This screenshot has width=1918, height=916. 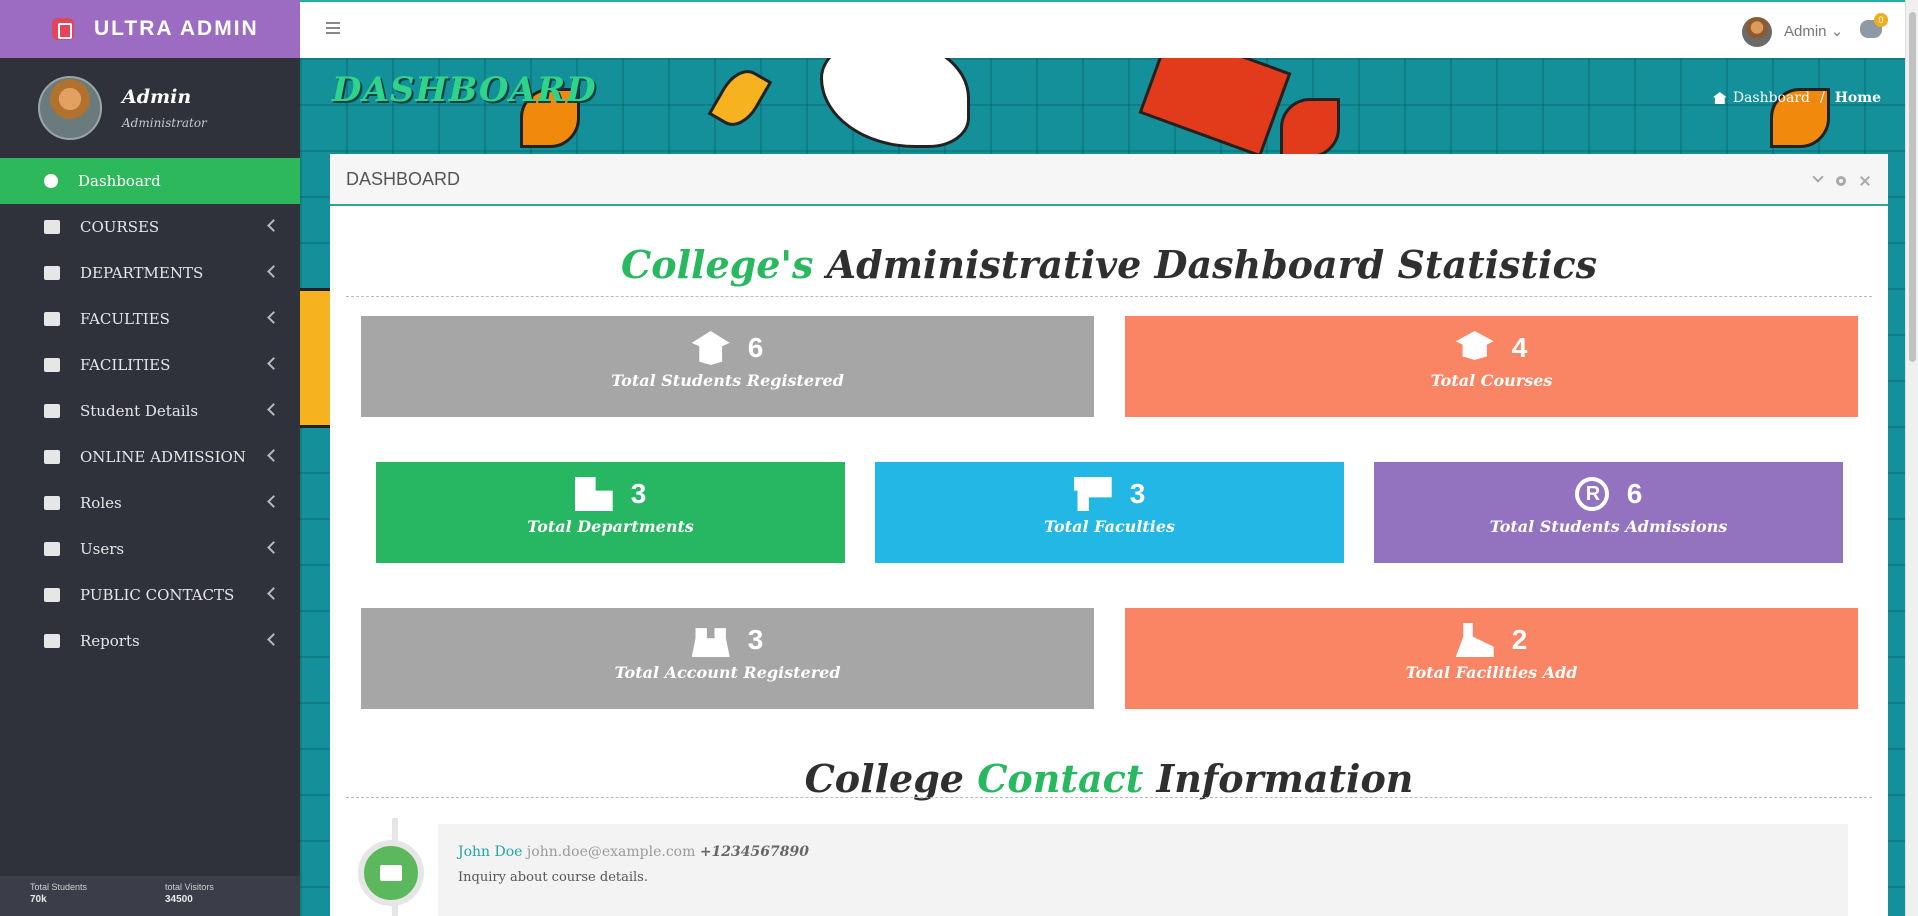 I want to click on panel-header: DASHBOARD, so click(x=1109, y=180).